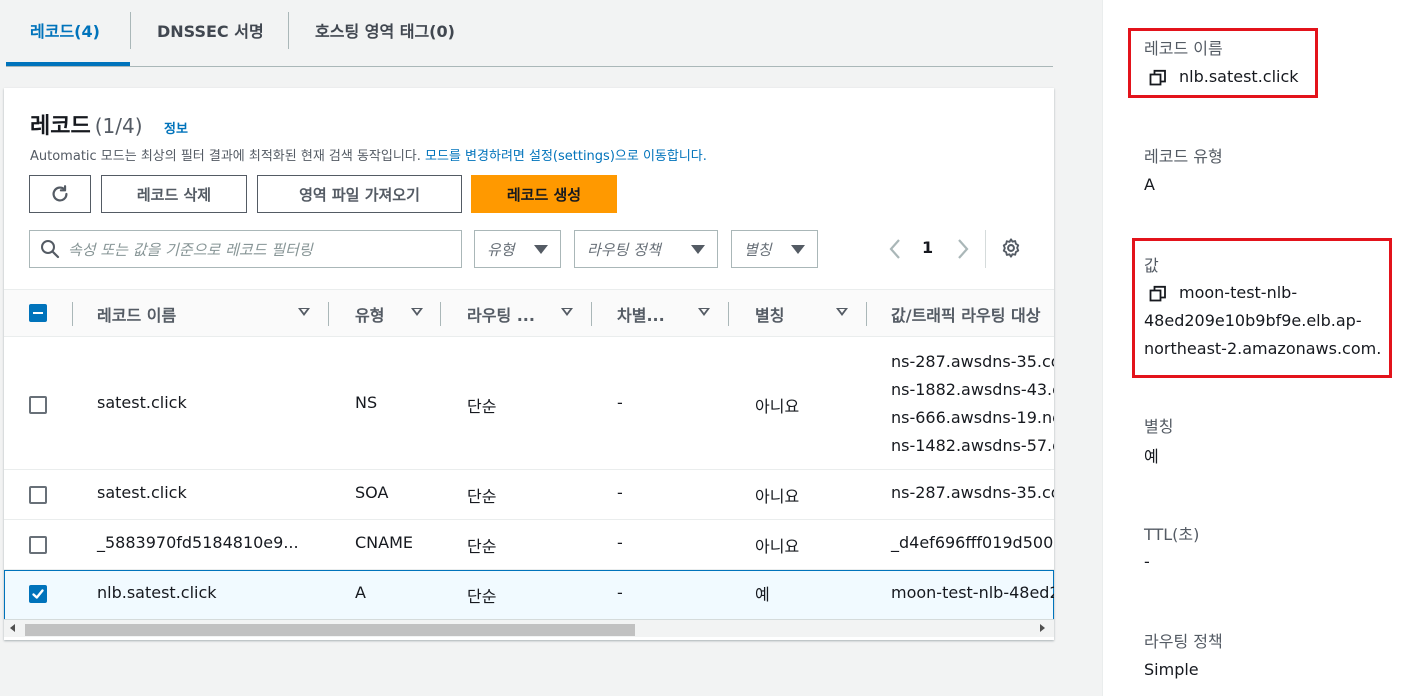  Describe the element at coordinates (972, 492) in the screenshot. I see `record-value: ns-287.awsdns-35.com.` at that location.